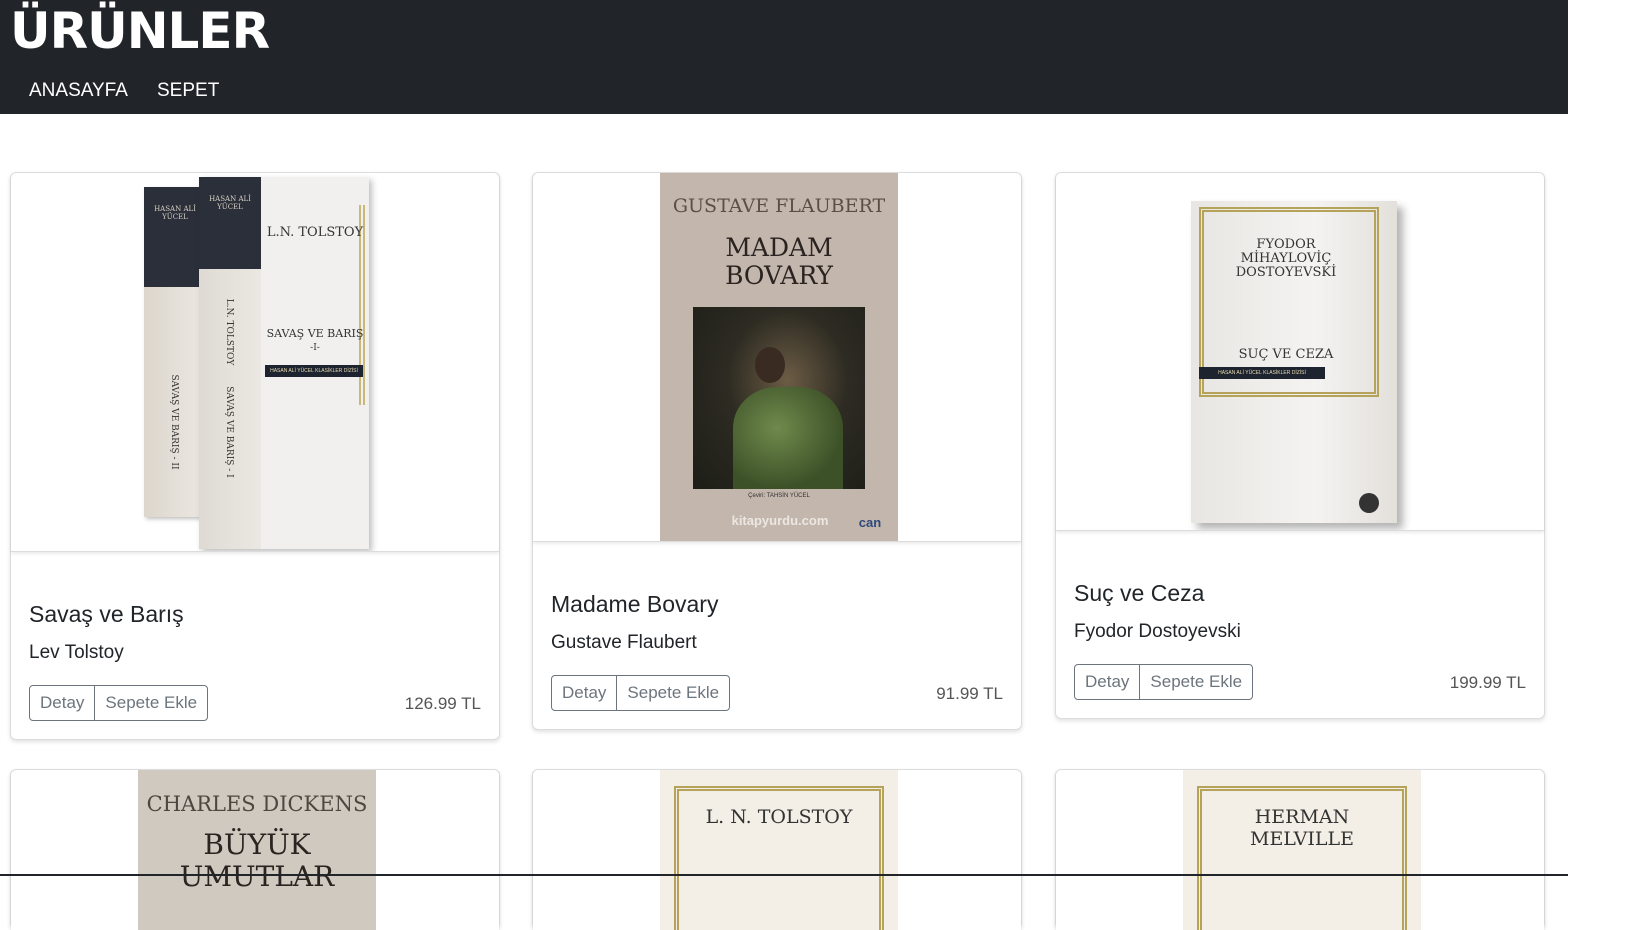 The width and height of the screenshot is (1650, 930). Describe the element at coordinates (784, 875) in the screenshot. I see `viewport-bottom-edge` at that location.